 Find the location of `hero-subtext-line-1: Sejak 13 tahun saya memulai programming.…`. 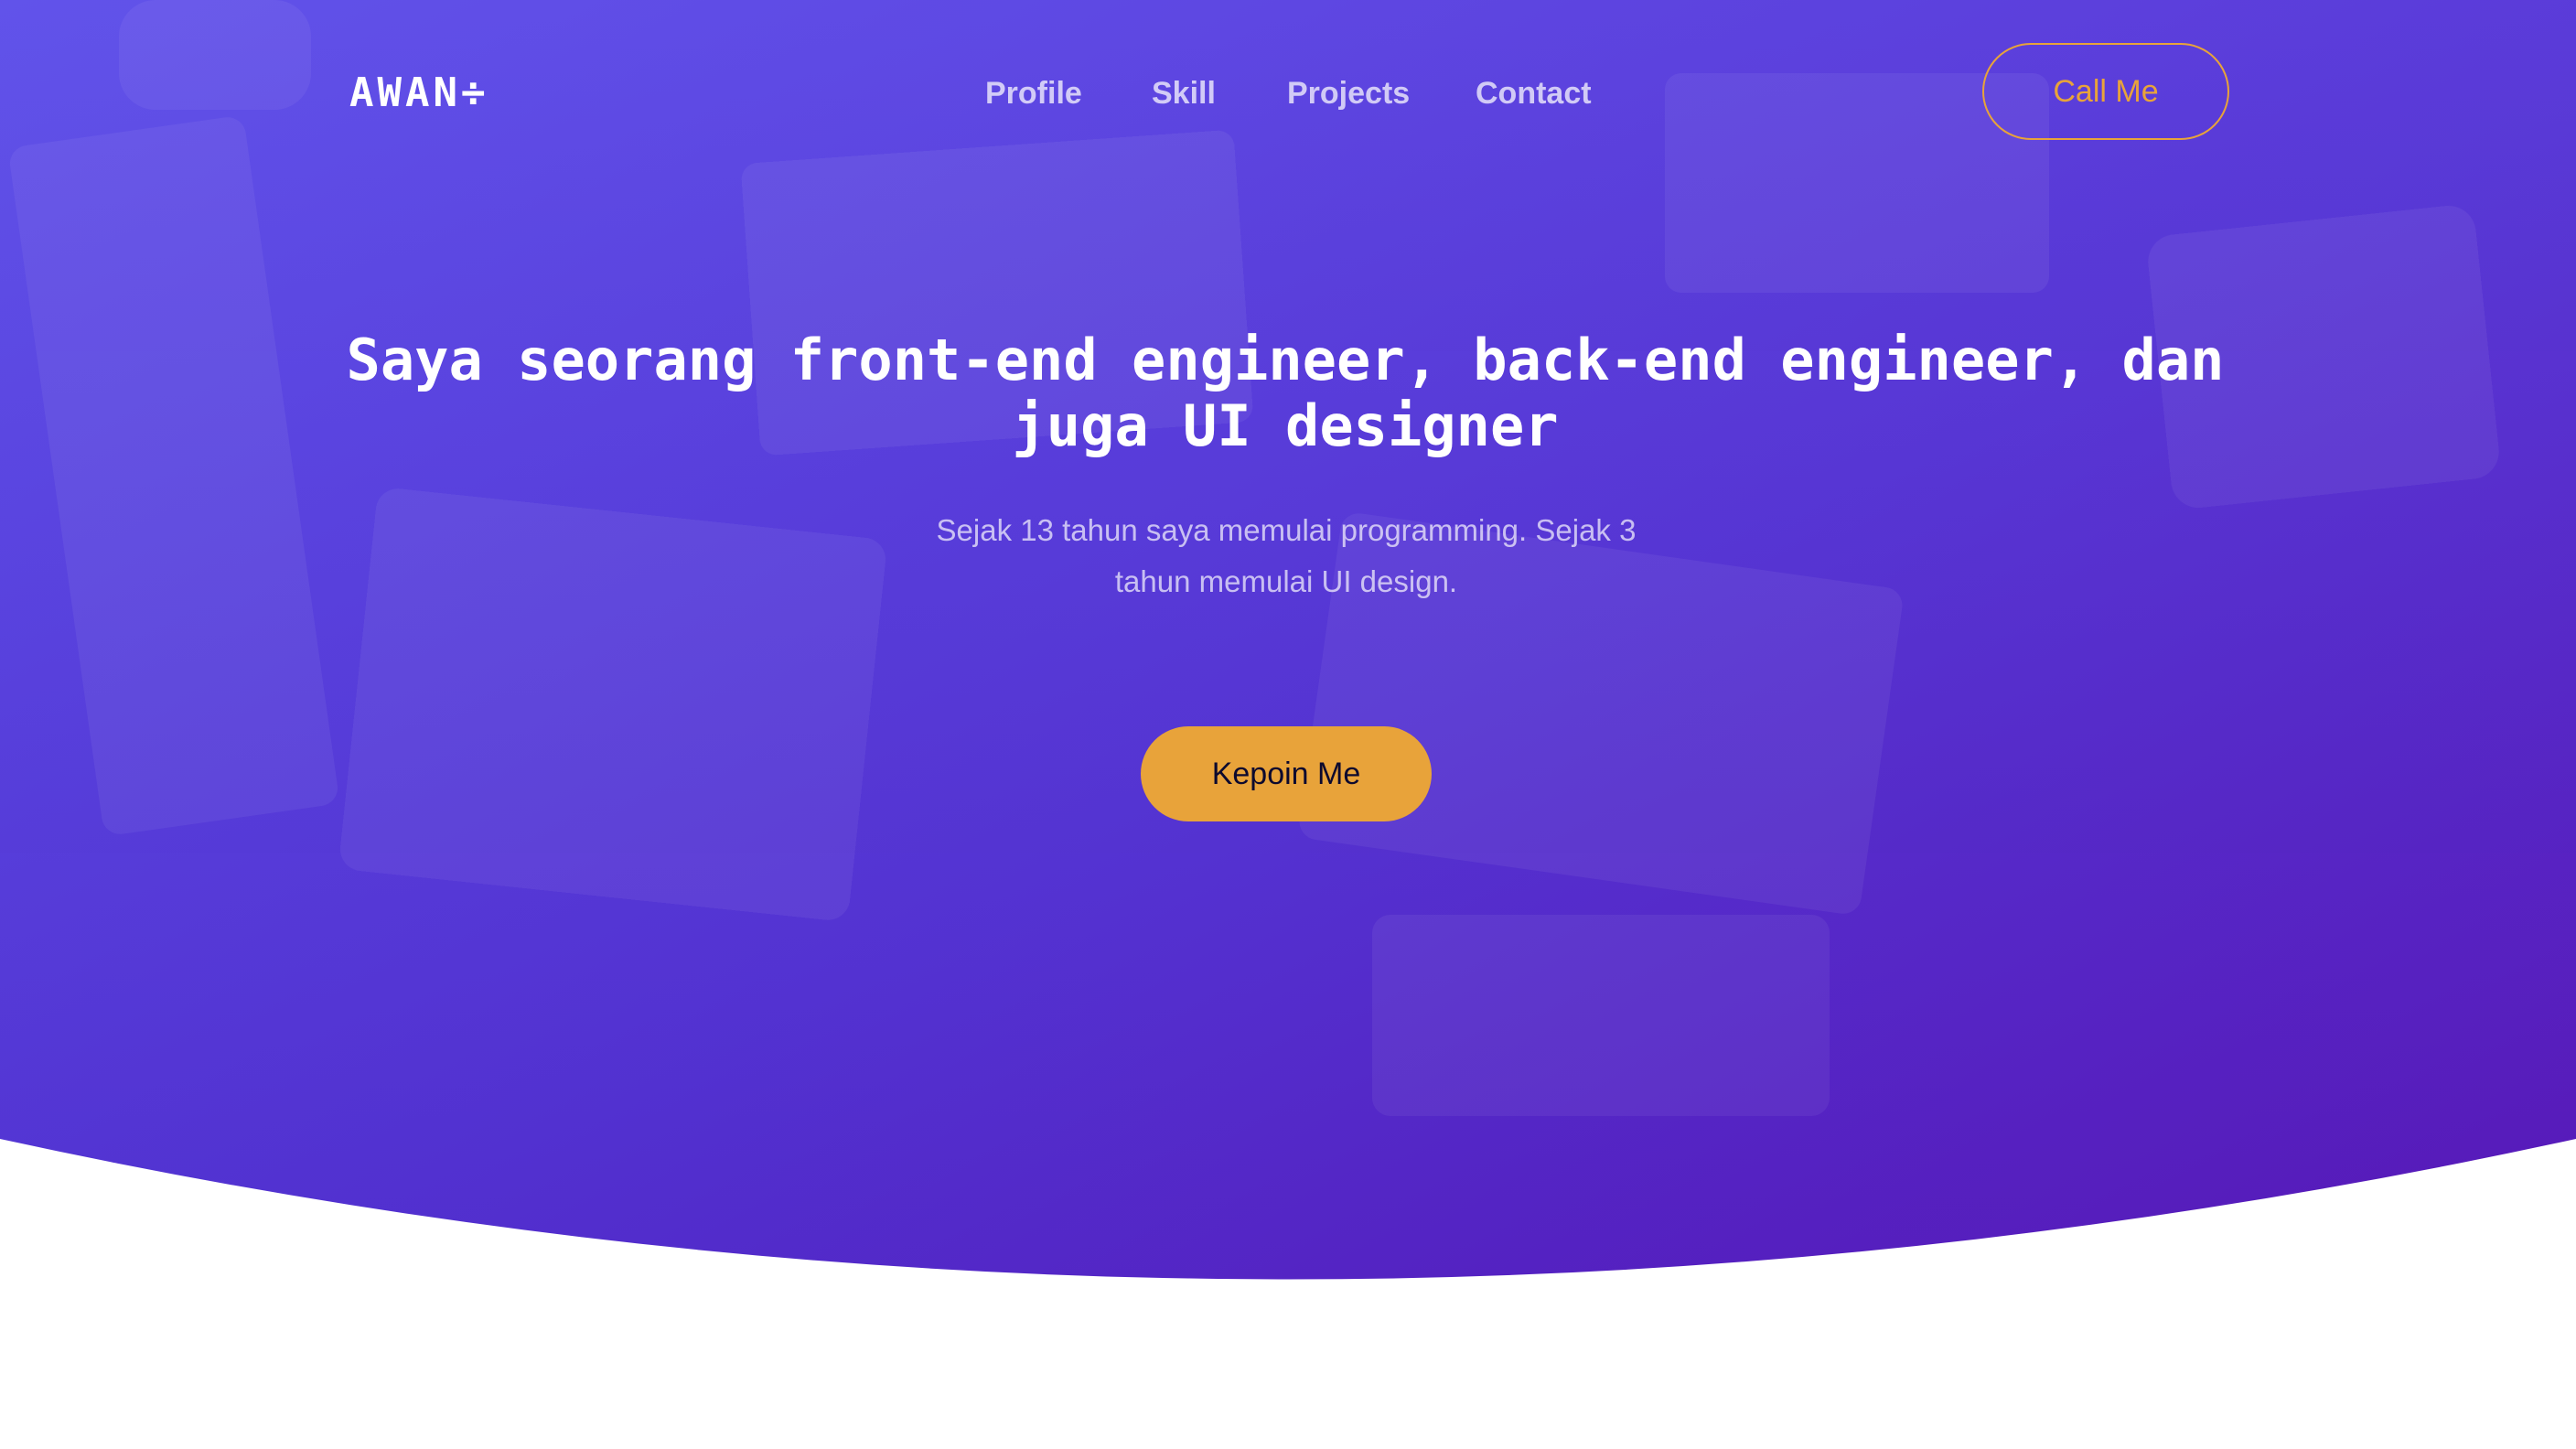

hero-subtext-line-1: Sejak 13 tahun saya memulai programming.… is located at coordinates (1287, 530).